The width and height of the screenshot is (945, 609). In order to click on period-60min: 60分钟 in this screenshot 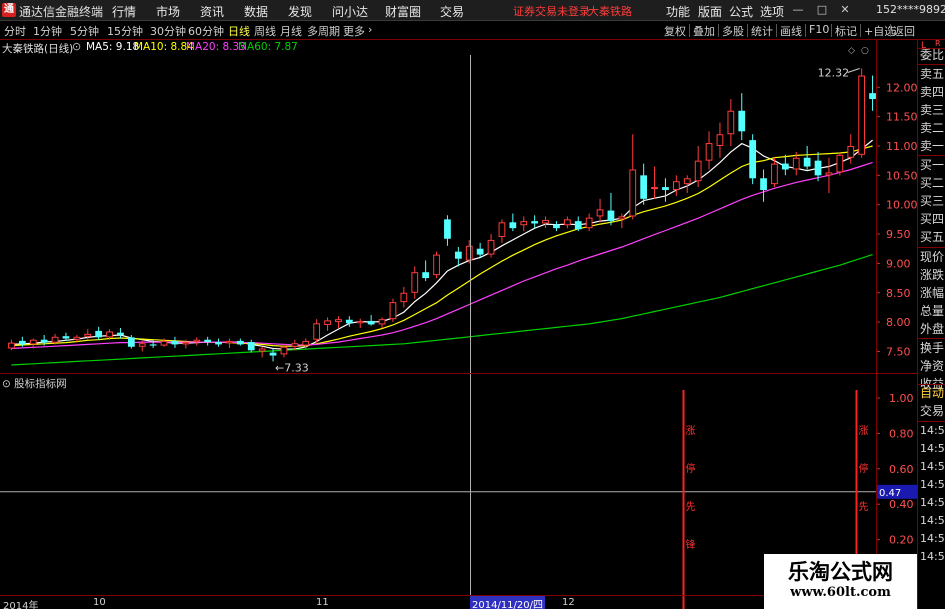, I will do `click(206, 31)`.